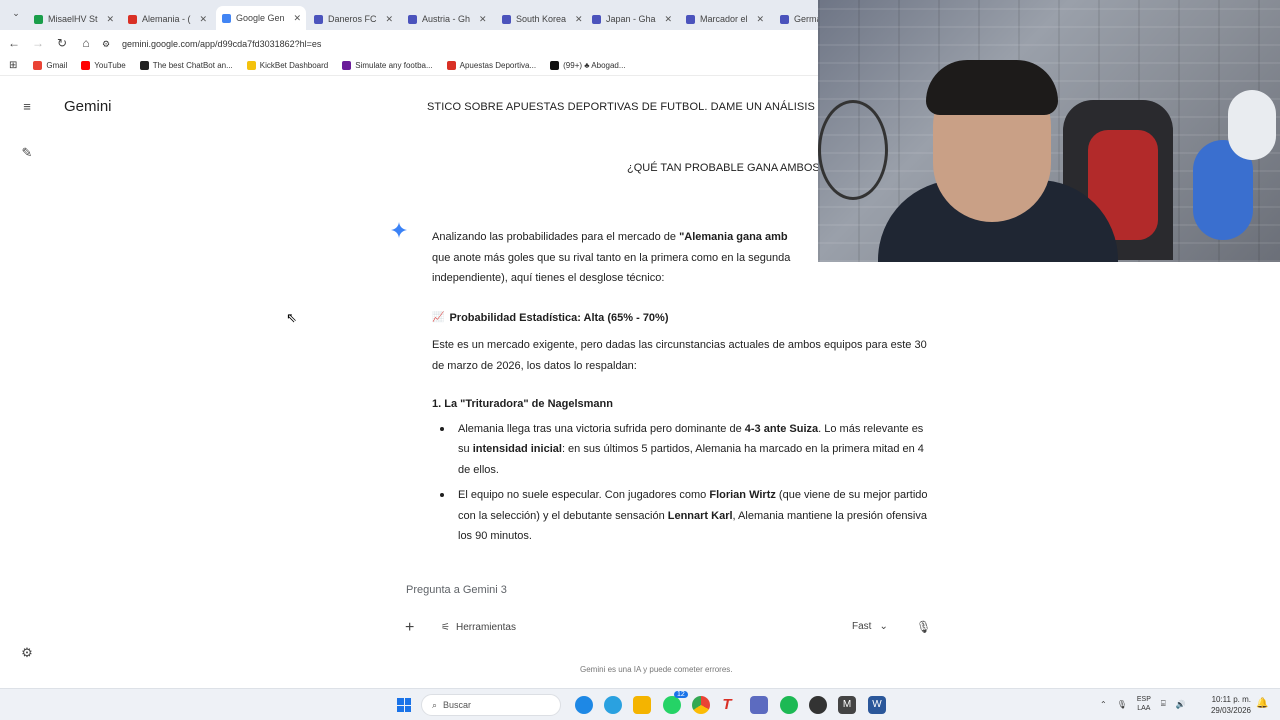  What do you see at coordinates (1143, 699) in the screenshot?
I see `lang-line: ESP` at bounding box center [1143, 699].